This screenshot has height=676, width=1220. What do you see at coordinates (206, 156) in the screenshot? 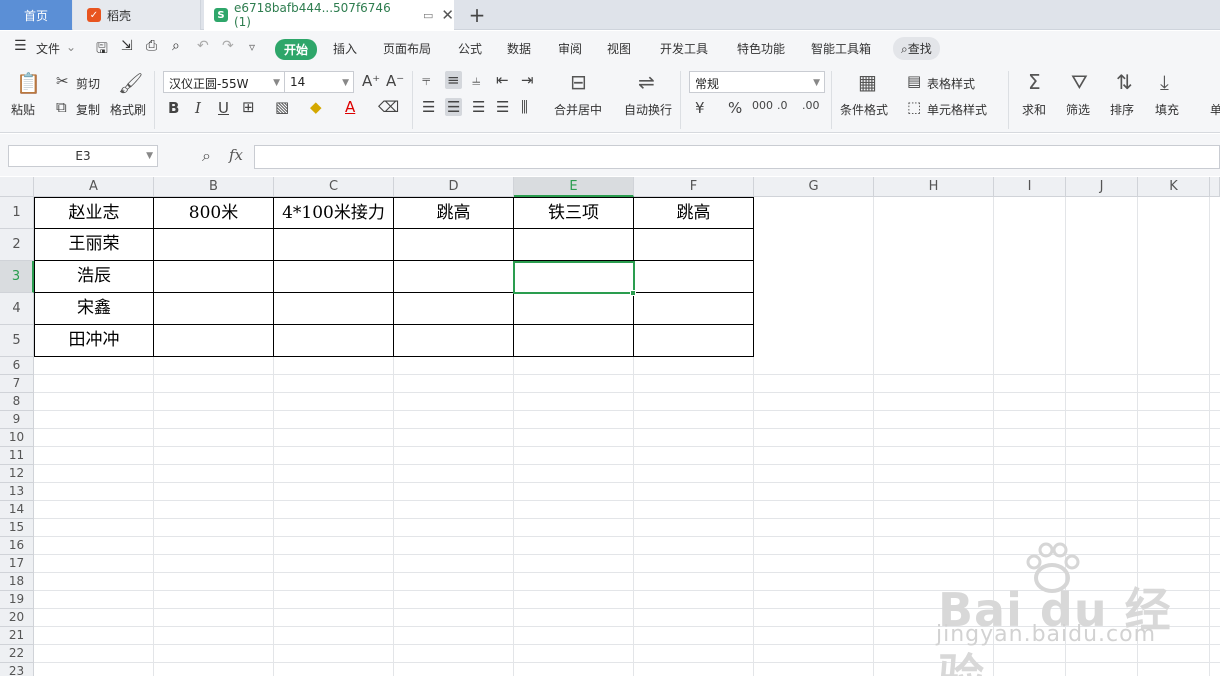
I see `zoom-formula-icon: ⌕` at bounding box center [206, 156].